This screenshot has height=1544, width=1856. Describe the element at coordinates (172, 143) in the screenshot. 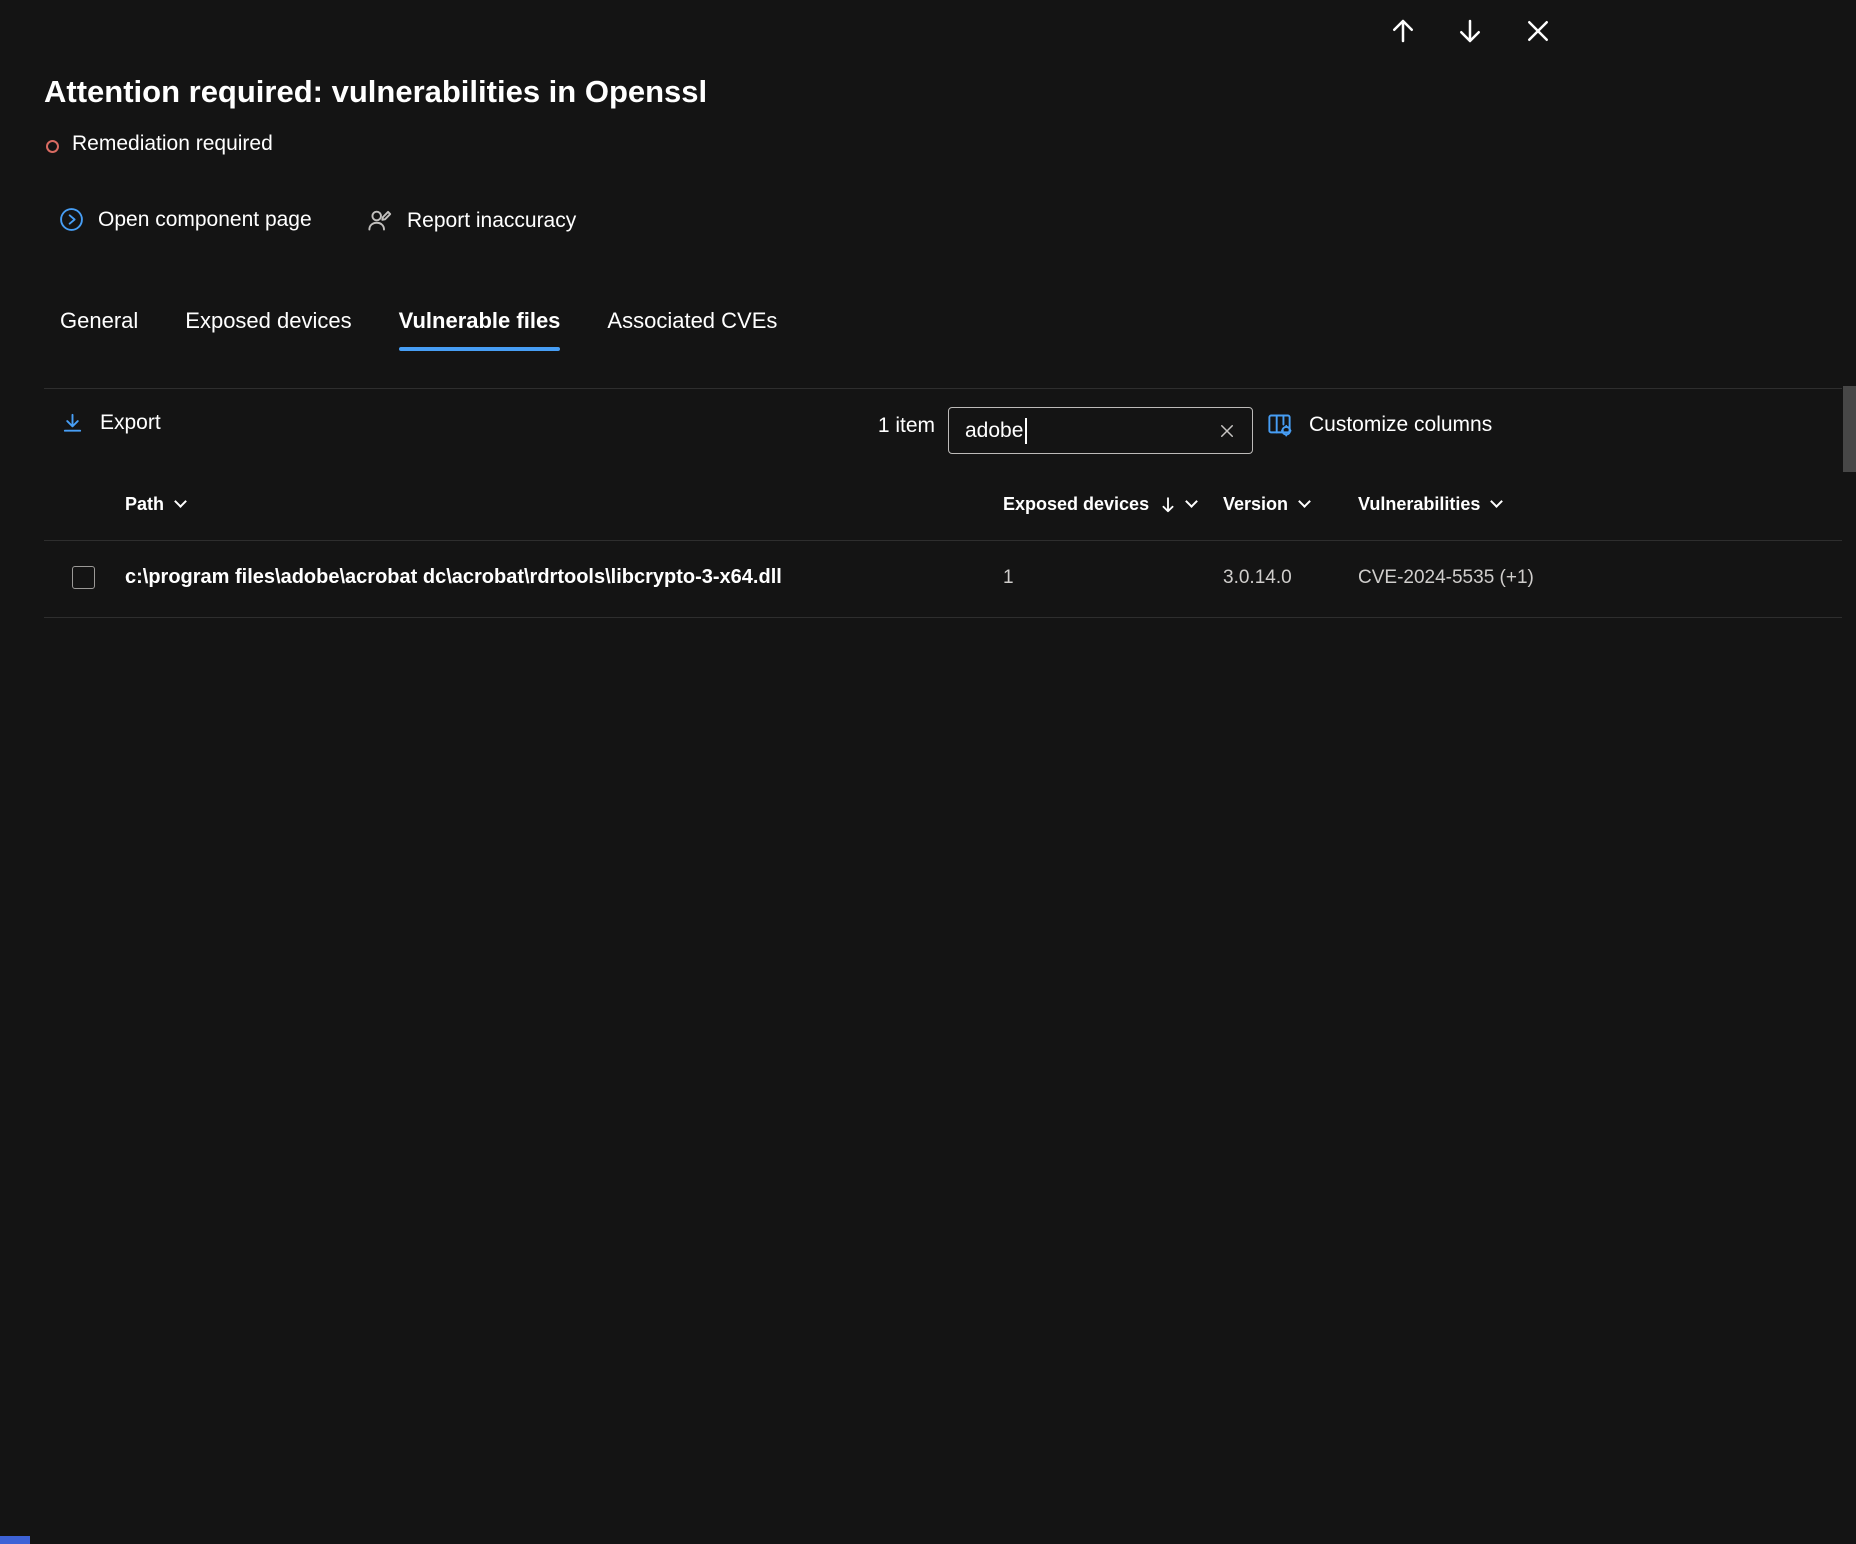

I see `status-label: Remediation required` at that location.